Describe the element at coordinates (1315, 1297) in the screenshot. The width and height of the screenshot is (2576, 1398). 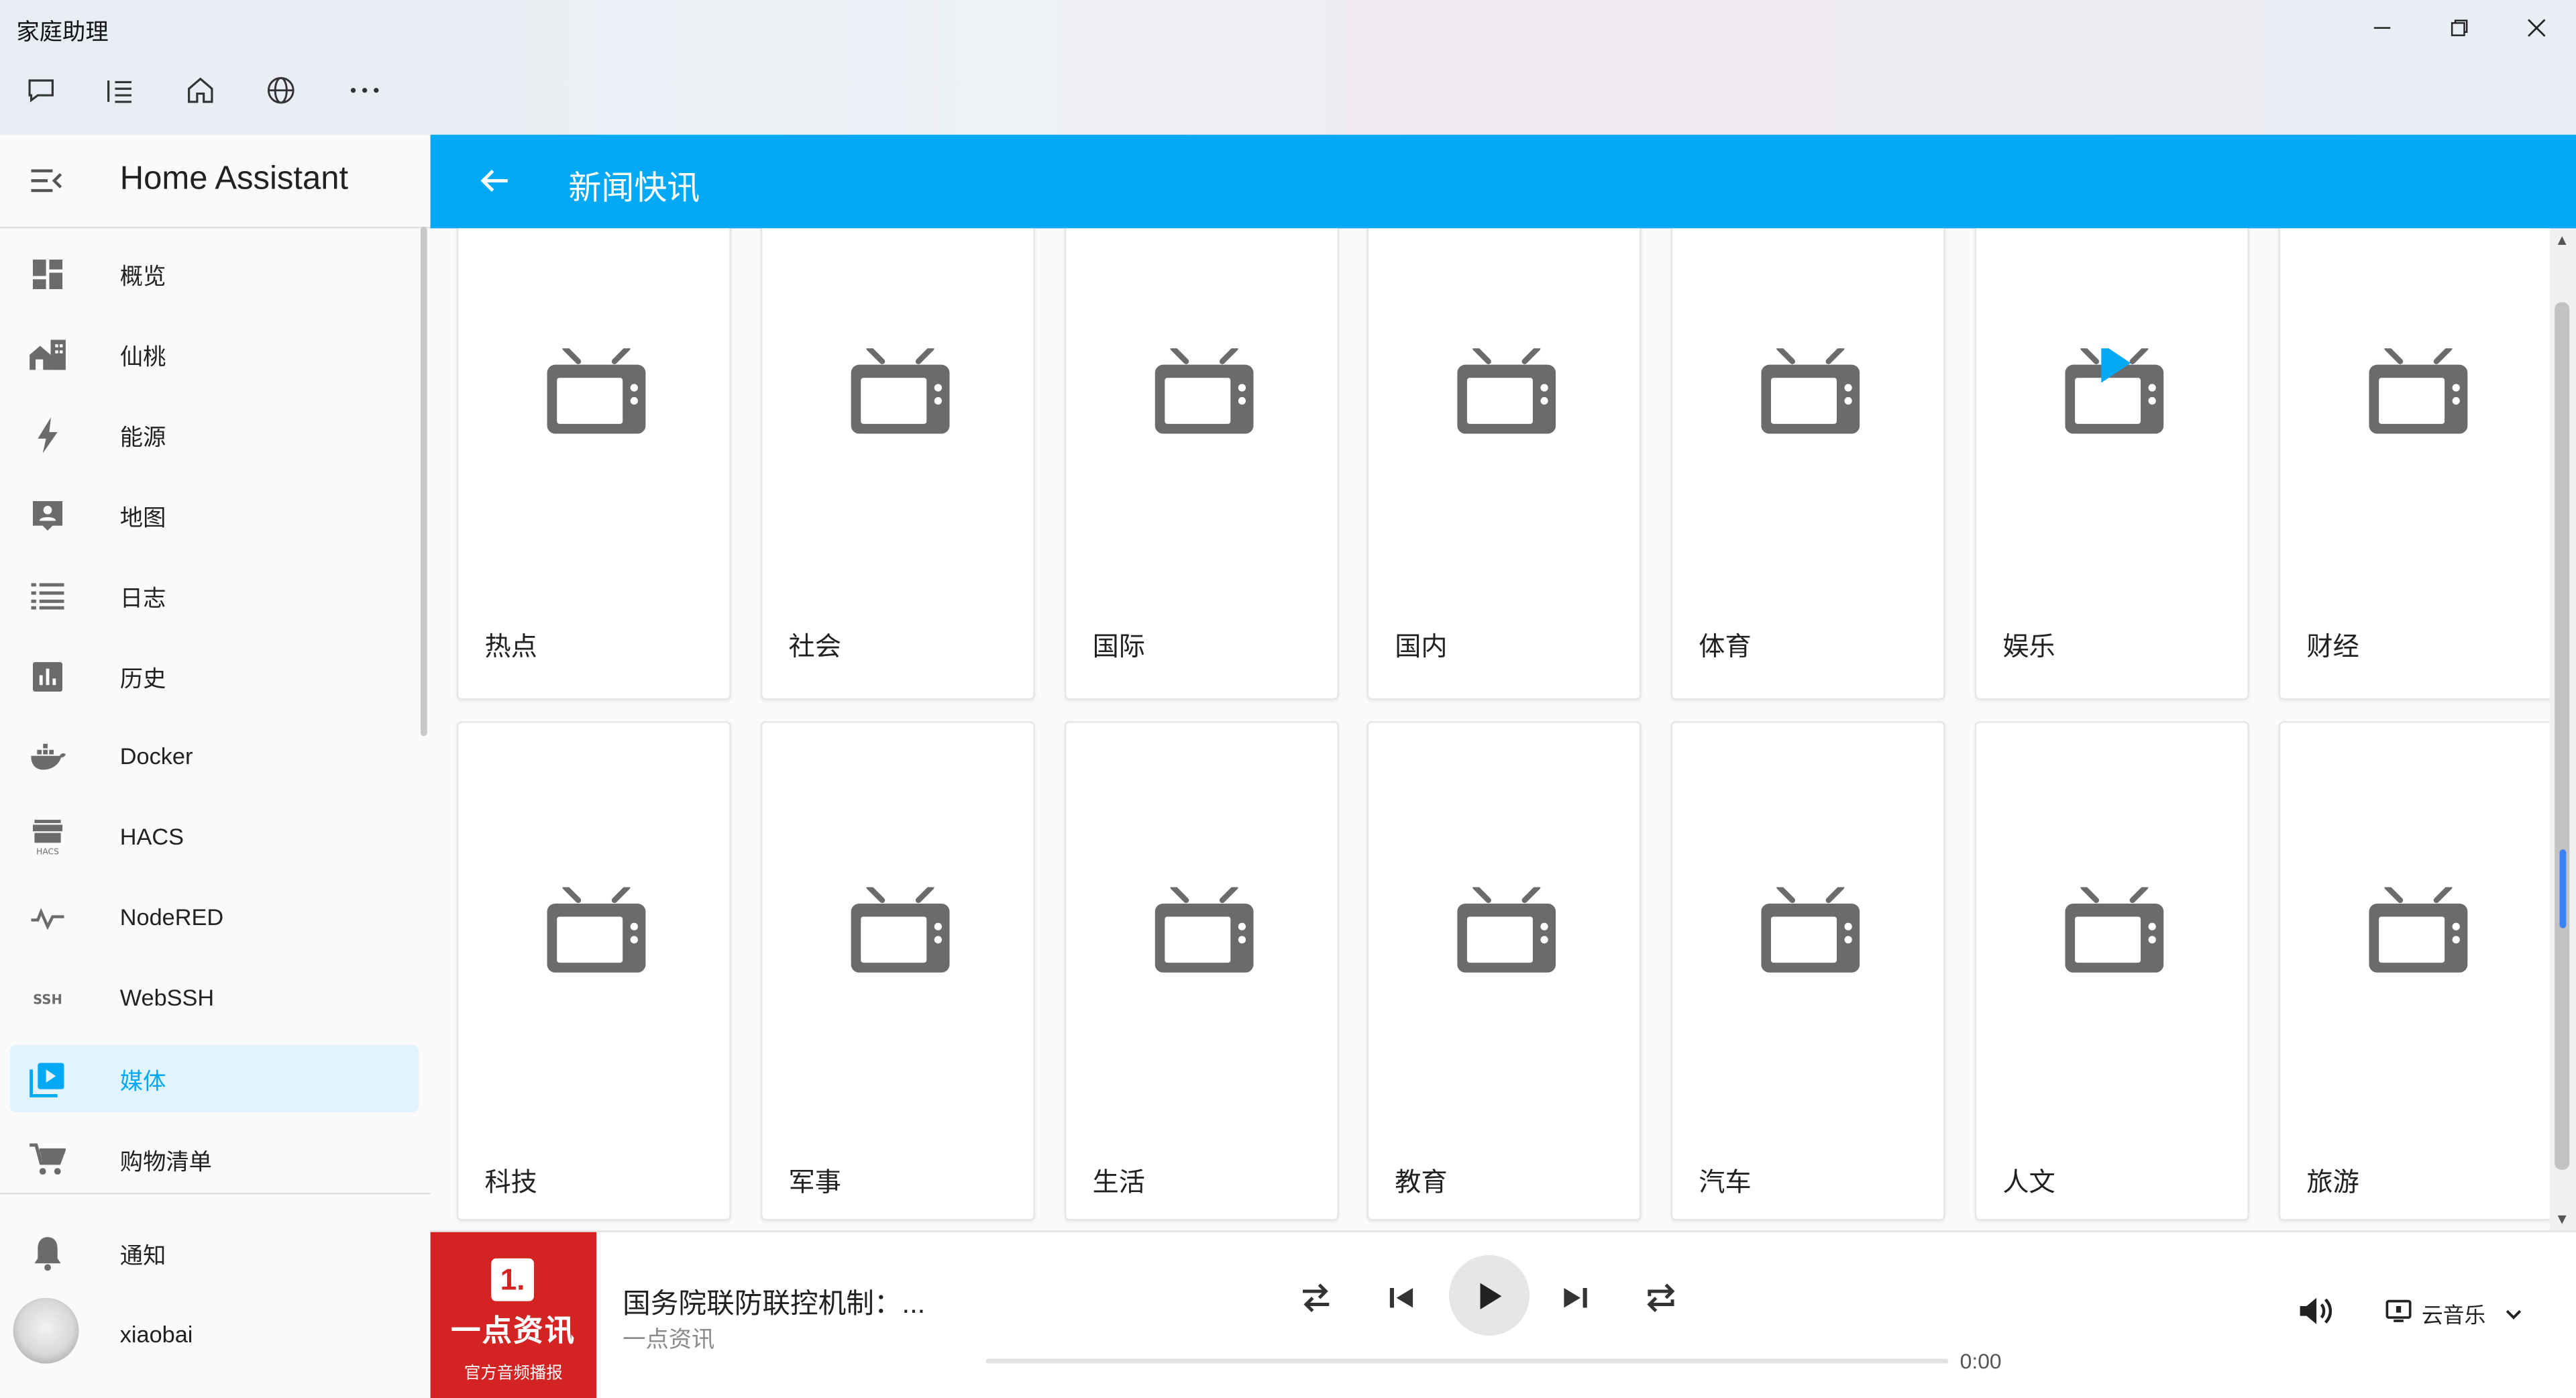
I see `shuffle-icon` at that location.